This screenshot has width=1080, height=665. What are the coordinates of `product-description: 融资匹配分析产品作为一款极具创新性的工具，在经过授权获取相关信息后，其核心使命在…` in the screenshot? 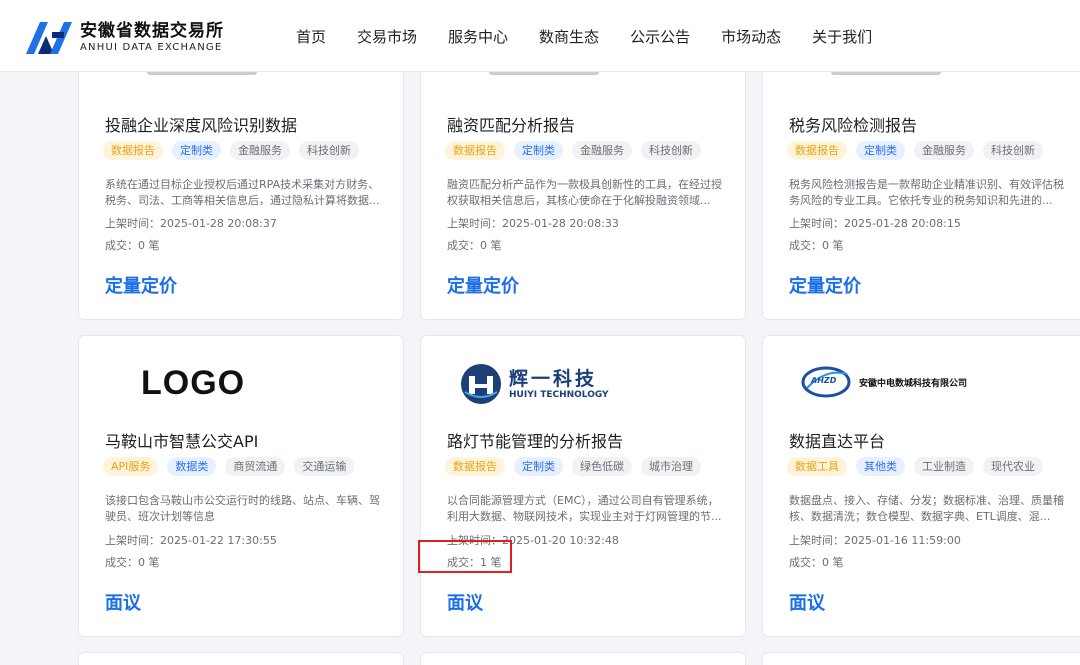 It's located at (587, 193).